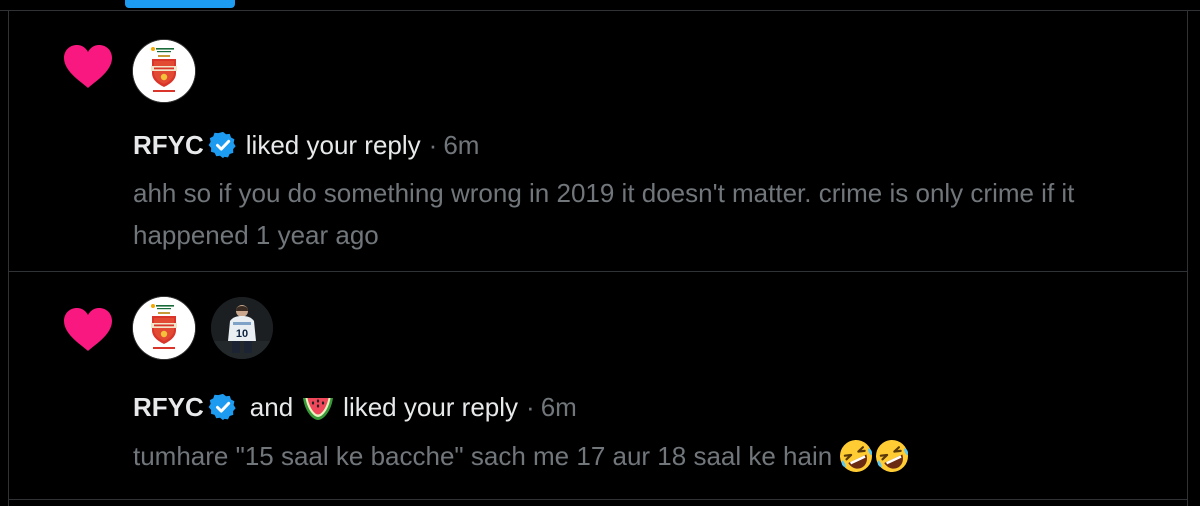 The height and width of the screenshot is (506, 1200). What do you see at coordinates (318, 407) in the screenshot?
I see `watermelon-icon` at bounding box center [318, 407].